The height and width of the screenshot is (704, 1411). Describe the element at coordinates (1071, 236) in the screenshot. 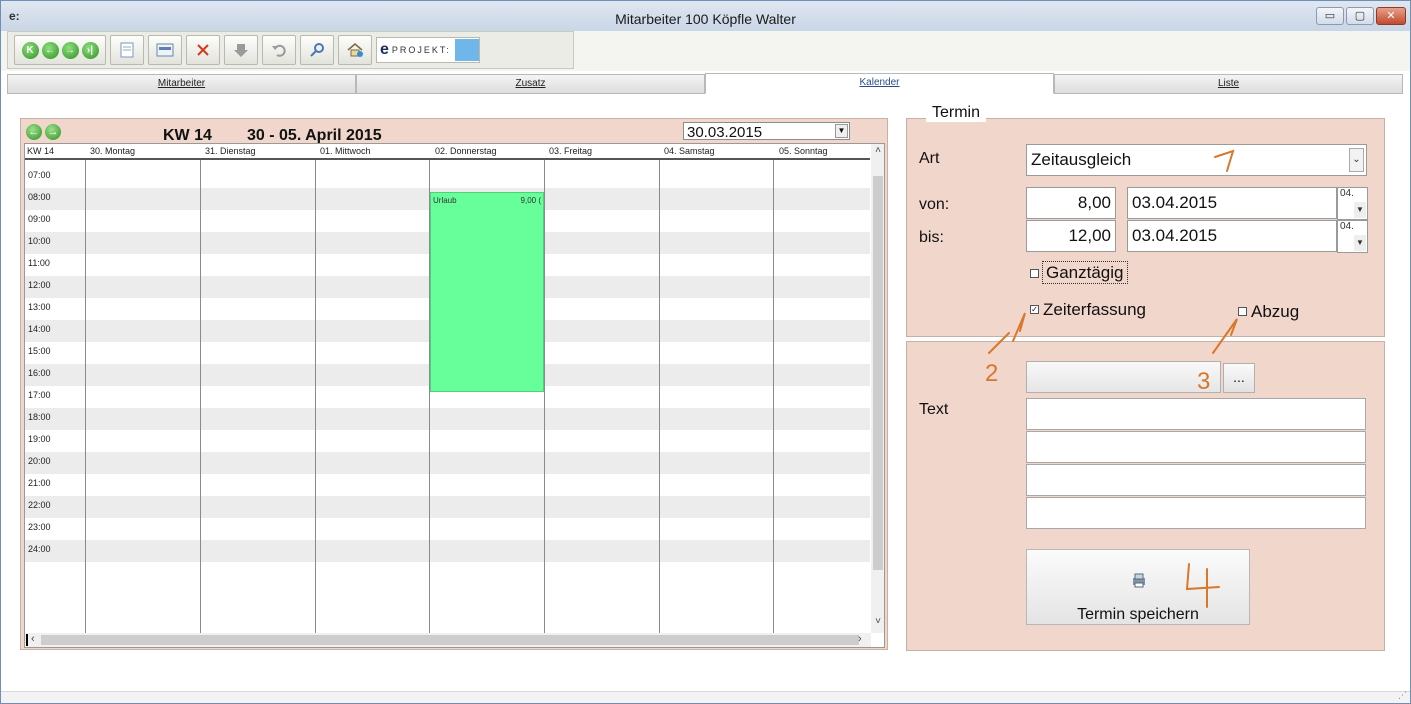

I see `bis-time-field: 12,00` at that location.